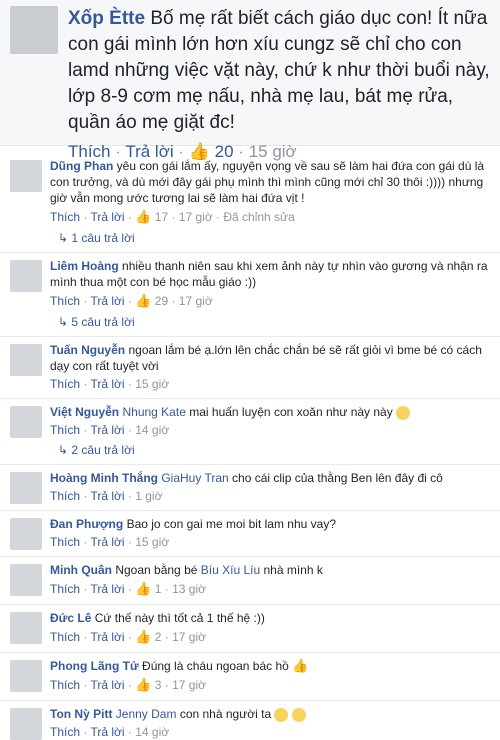 Image resolution: width=500 pixels, height=740 pixels. What do you see at coordinates (230, 570) in the screenshot?
I see `mention-link: Bíu Xíu Líu` at bounding box center [230, 570].